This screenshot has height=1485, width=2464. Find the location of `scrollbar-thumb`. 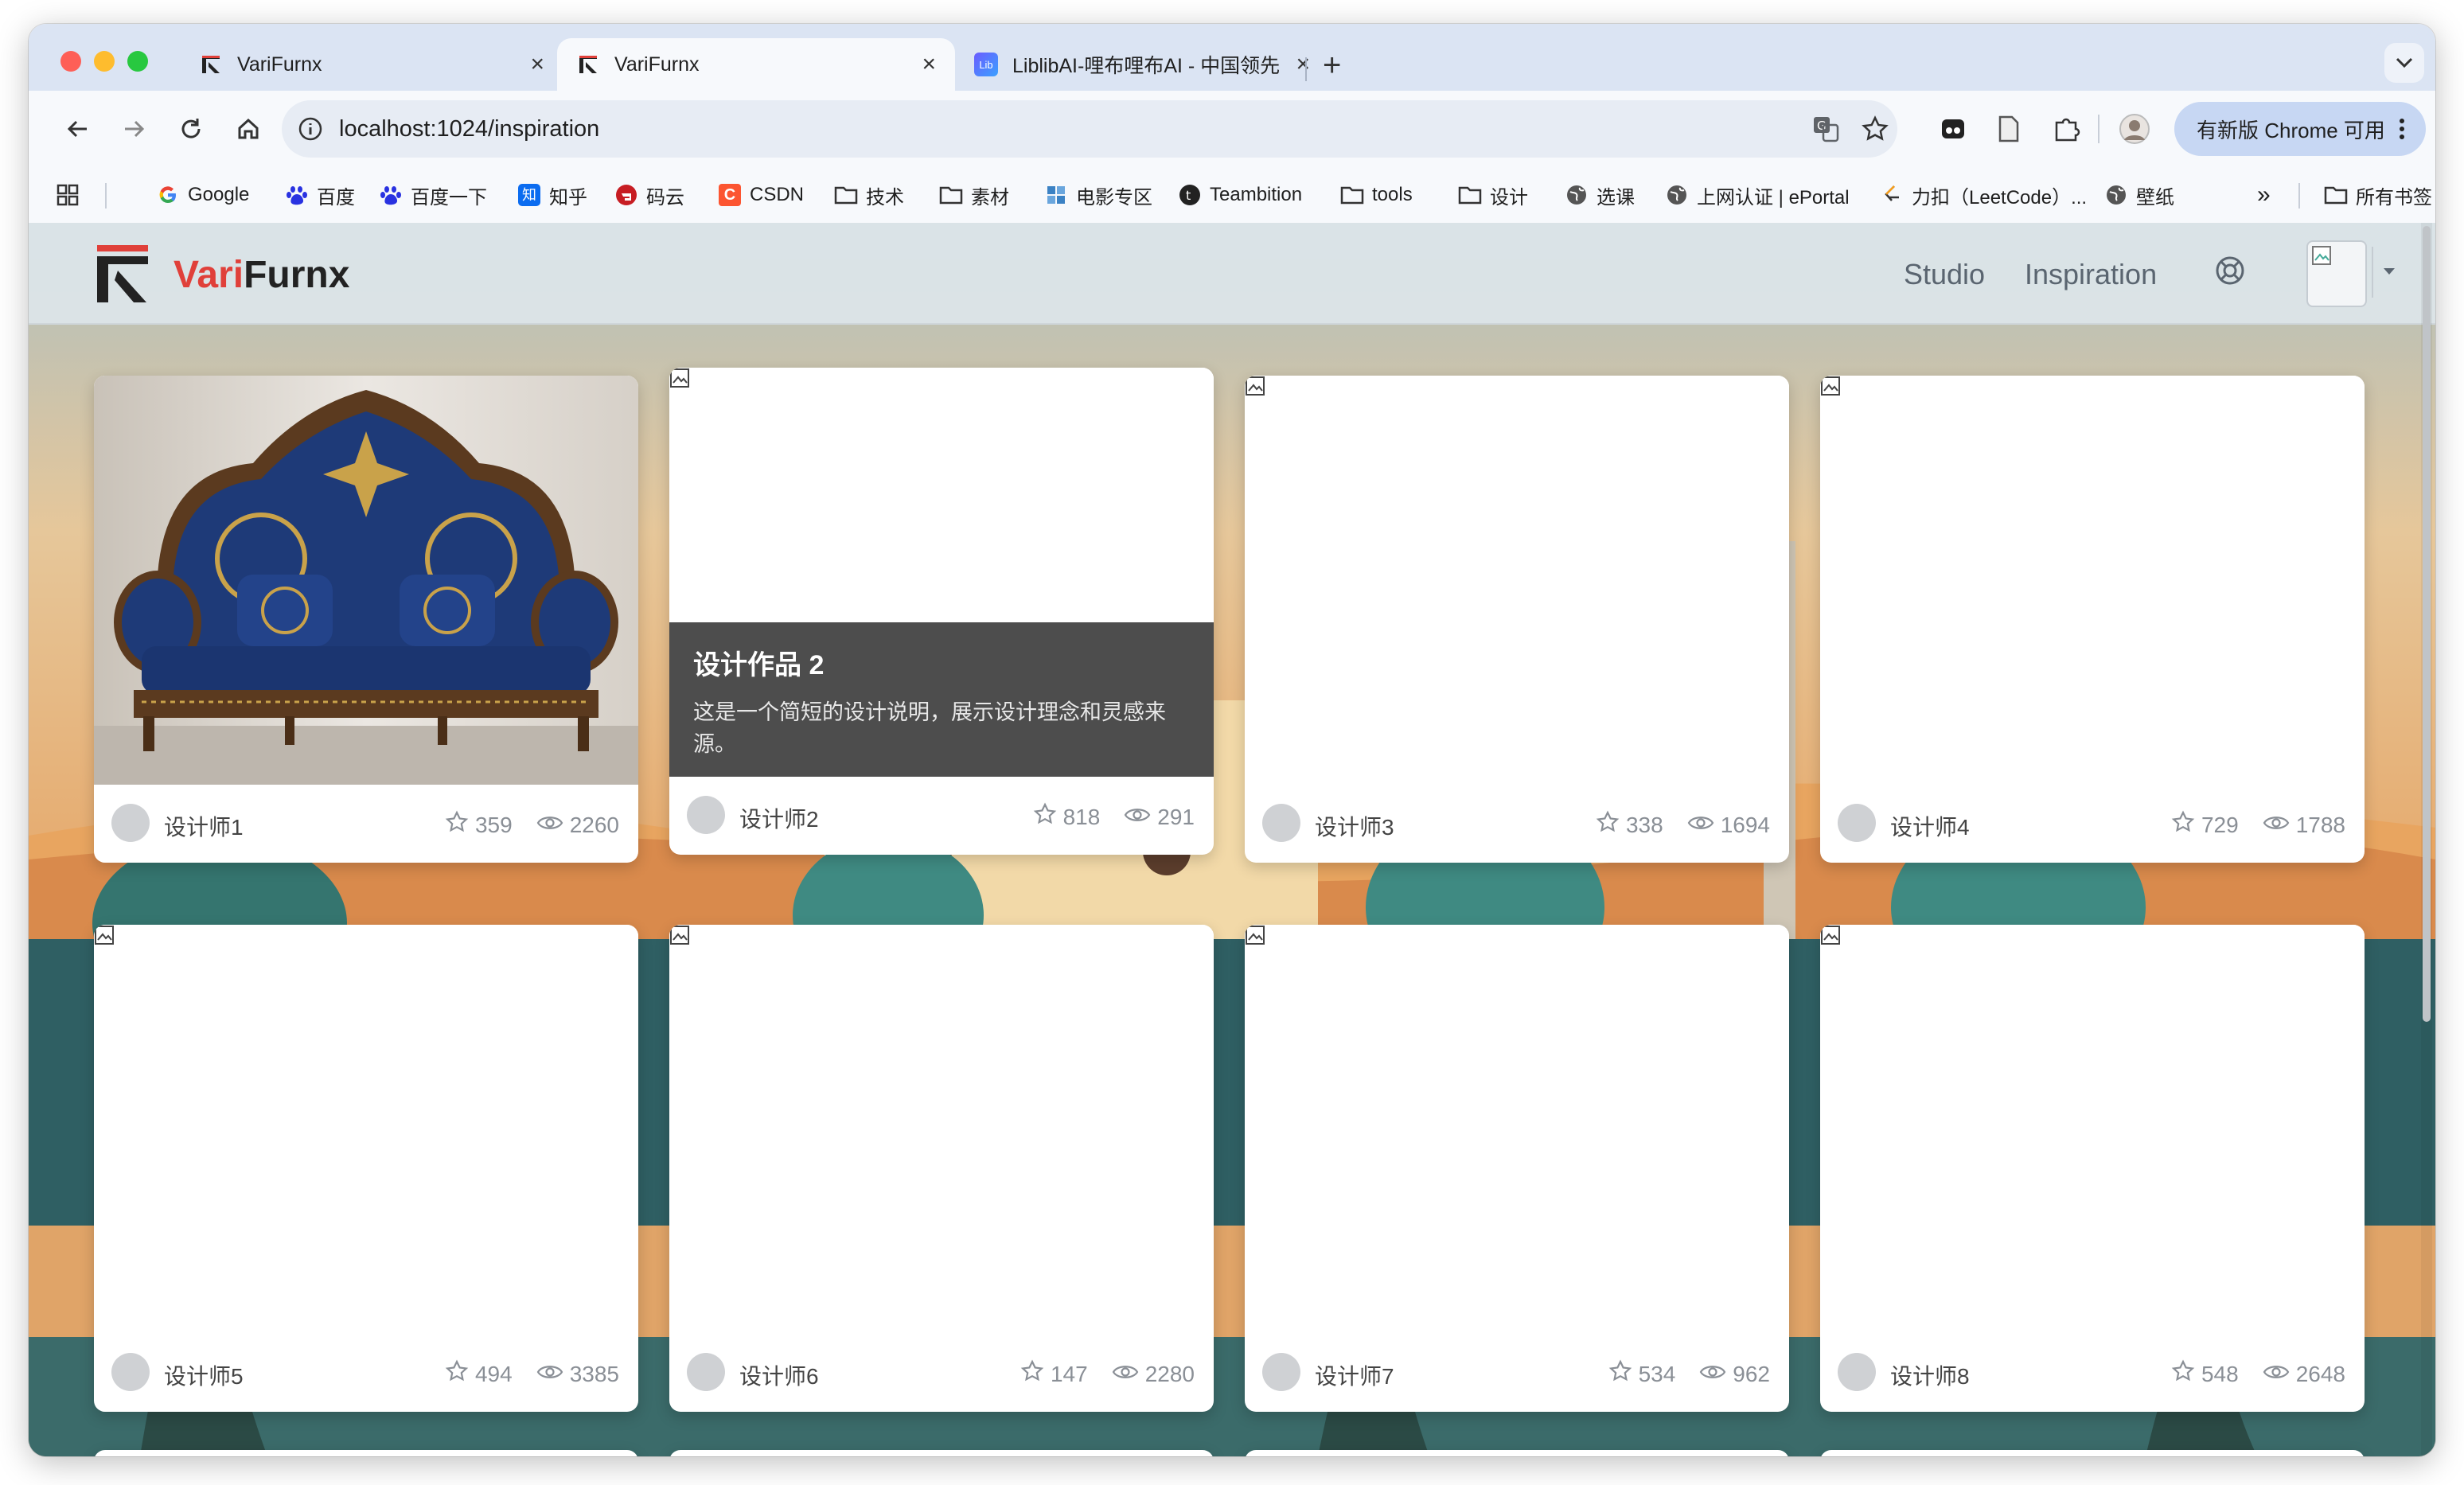

scrollbar-thumb is located at coordinates (2427, 624).